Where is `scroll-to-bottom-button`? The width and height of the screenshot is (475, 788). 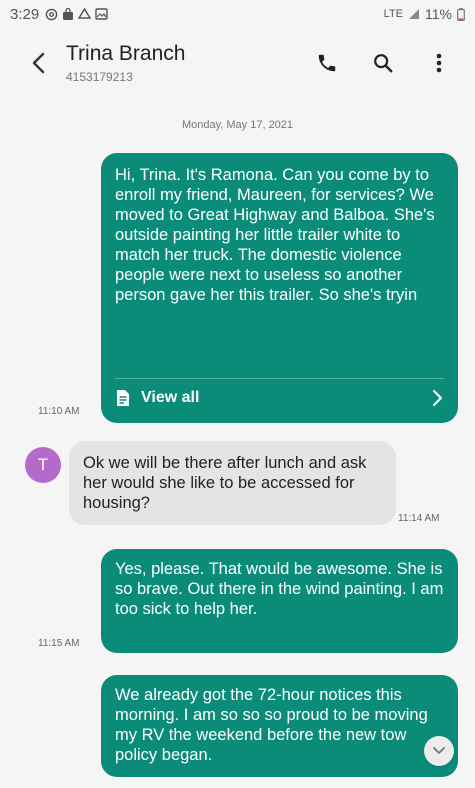 scroll-to-bottom-button is located at coordinates (439, 751).